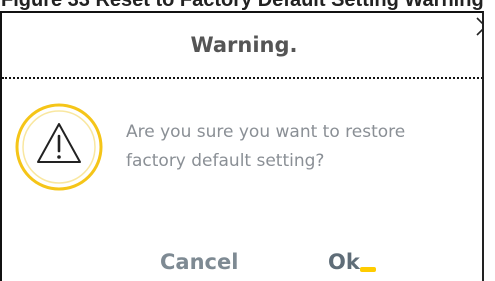  What do you see at coordinates (59, 147) in the screenshot?
I see `warning-triangle-icon` at bounding box center [59, 147].